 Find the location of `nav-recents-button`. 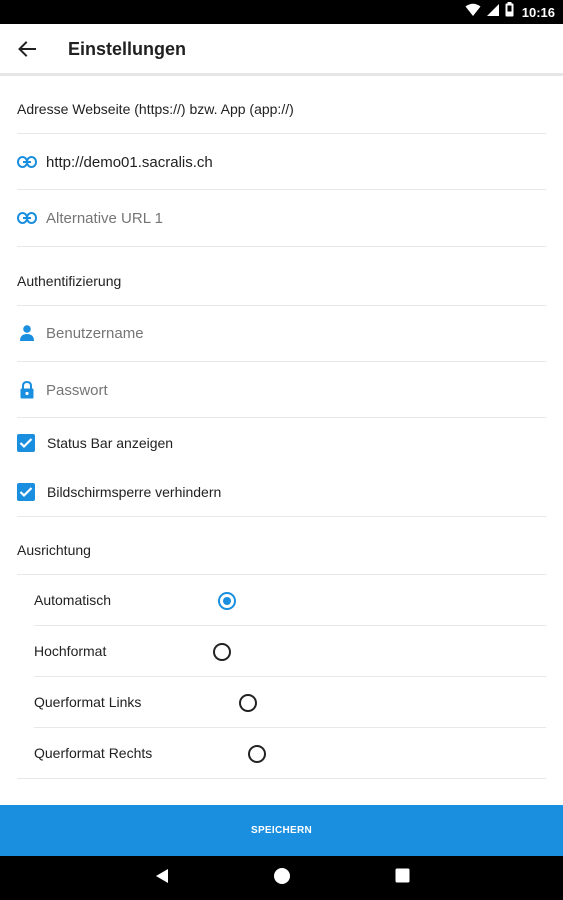

nav-recents-button is located at coordinates (402, 878).